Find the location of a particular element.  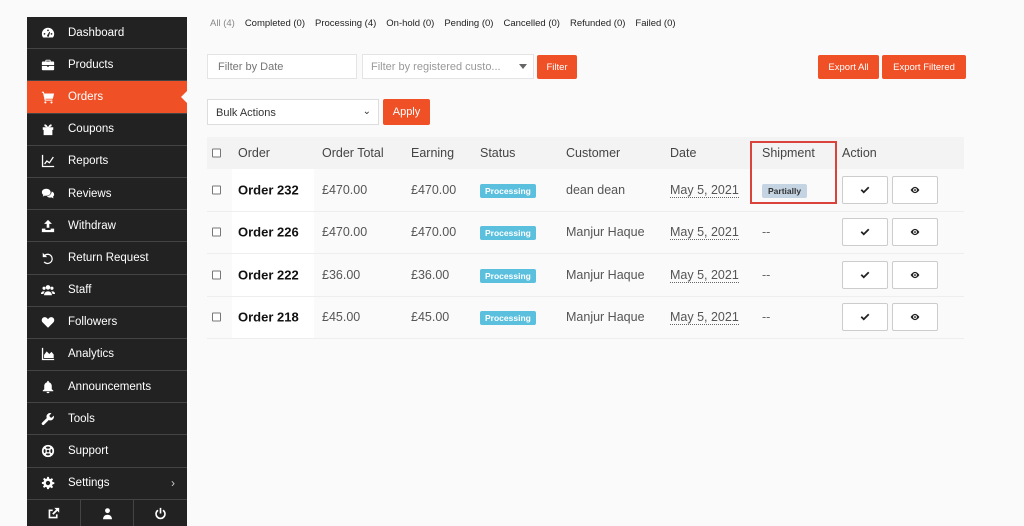

select-all-checkbox is located at coordinates (216, 153).